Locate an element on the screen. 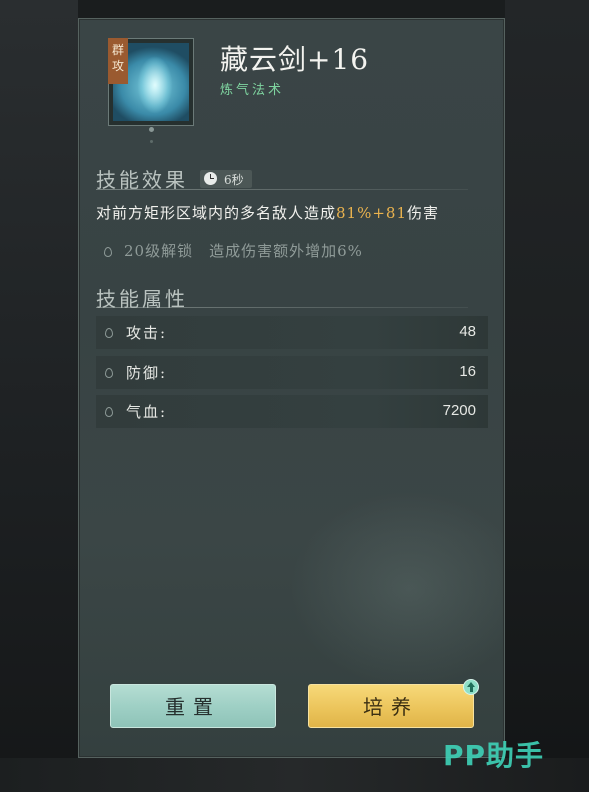 This screenshot has width=589, height=792. attribute-label: 攻击: is located at coordinates (147, 333).